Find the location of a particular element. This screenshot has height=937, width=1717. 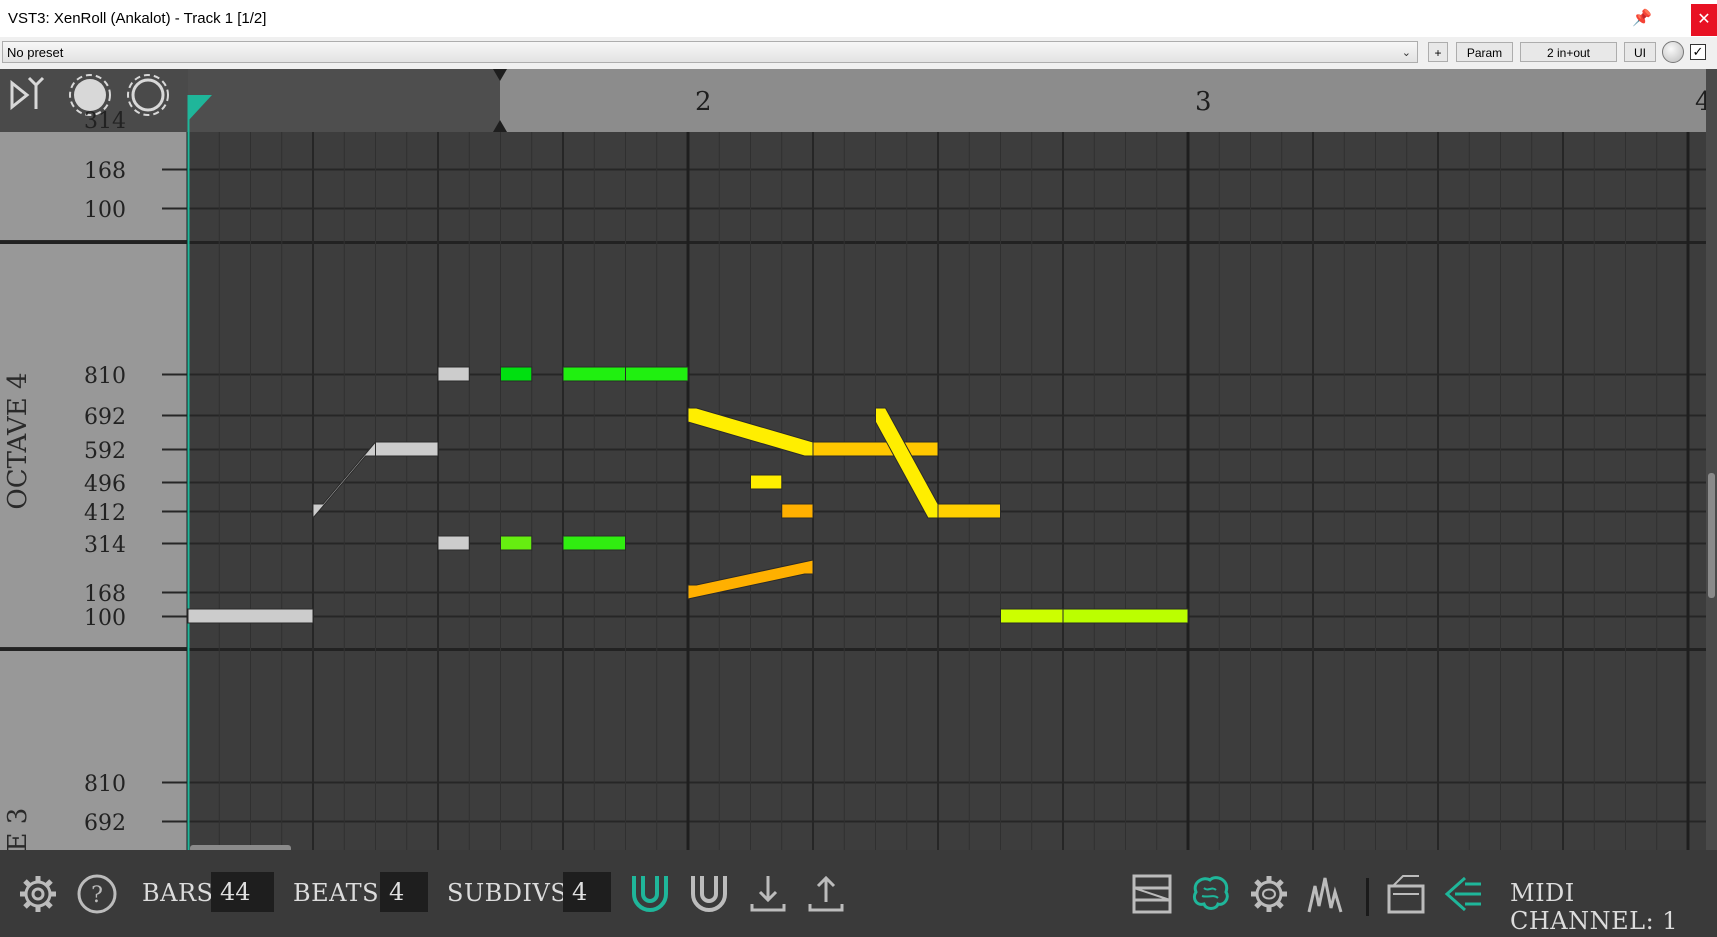

pitch-label: 592 is located at coordinates (105, 451).